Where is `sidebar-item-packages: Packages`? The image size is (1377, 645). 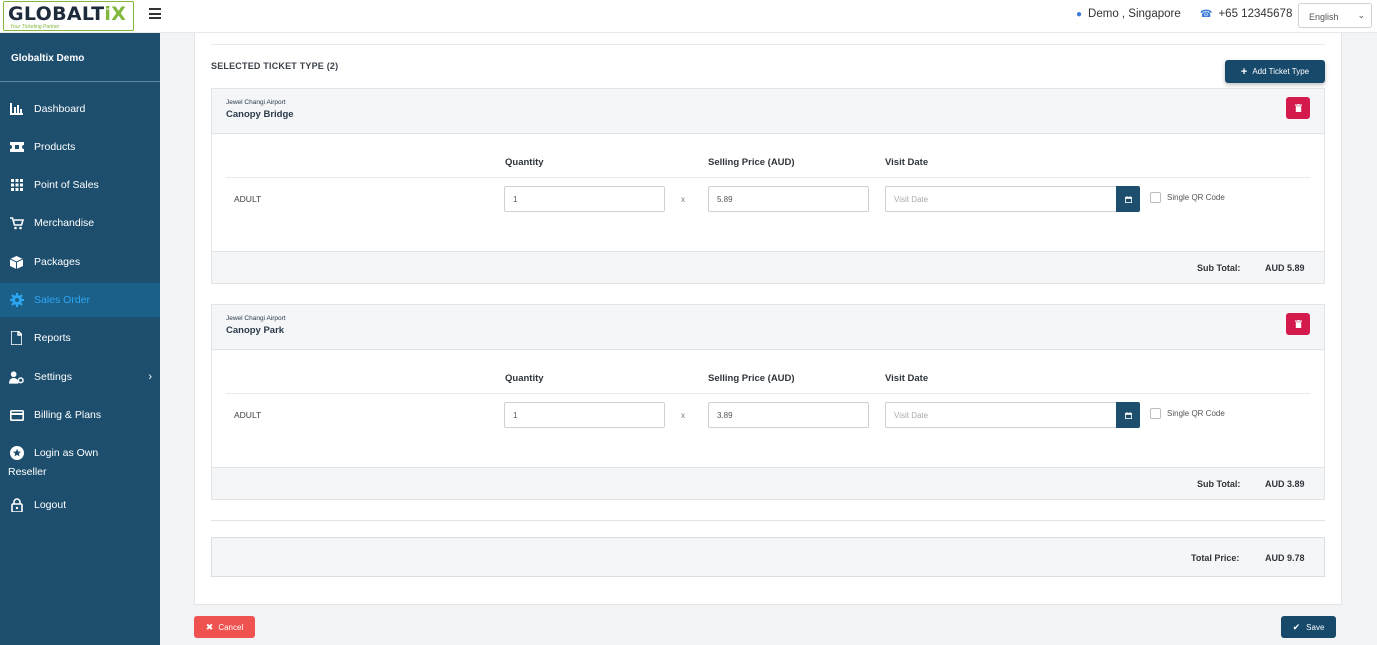 sidebar-item-packages: Packages is located at coordinates (80, 262).